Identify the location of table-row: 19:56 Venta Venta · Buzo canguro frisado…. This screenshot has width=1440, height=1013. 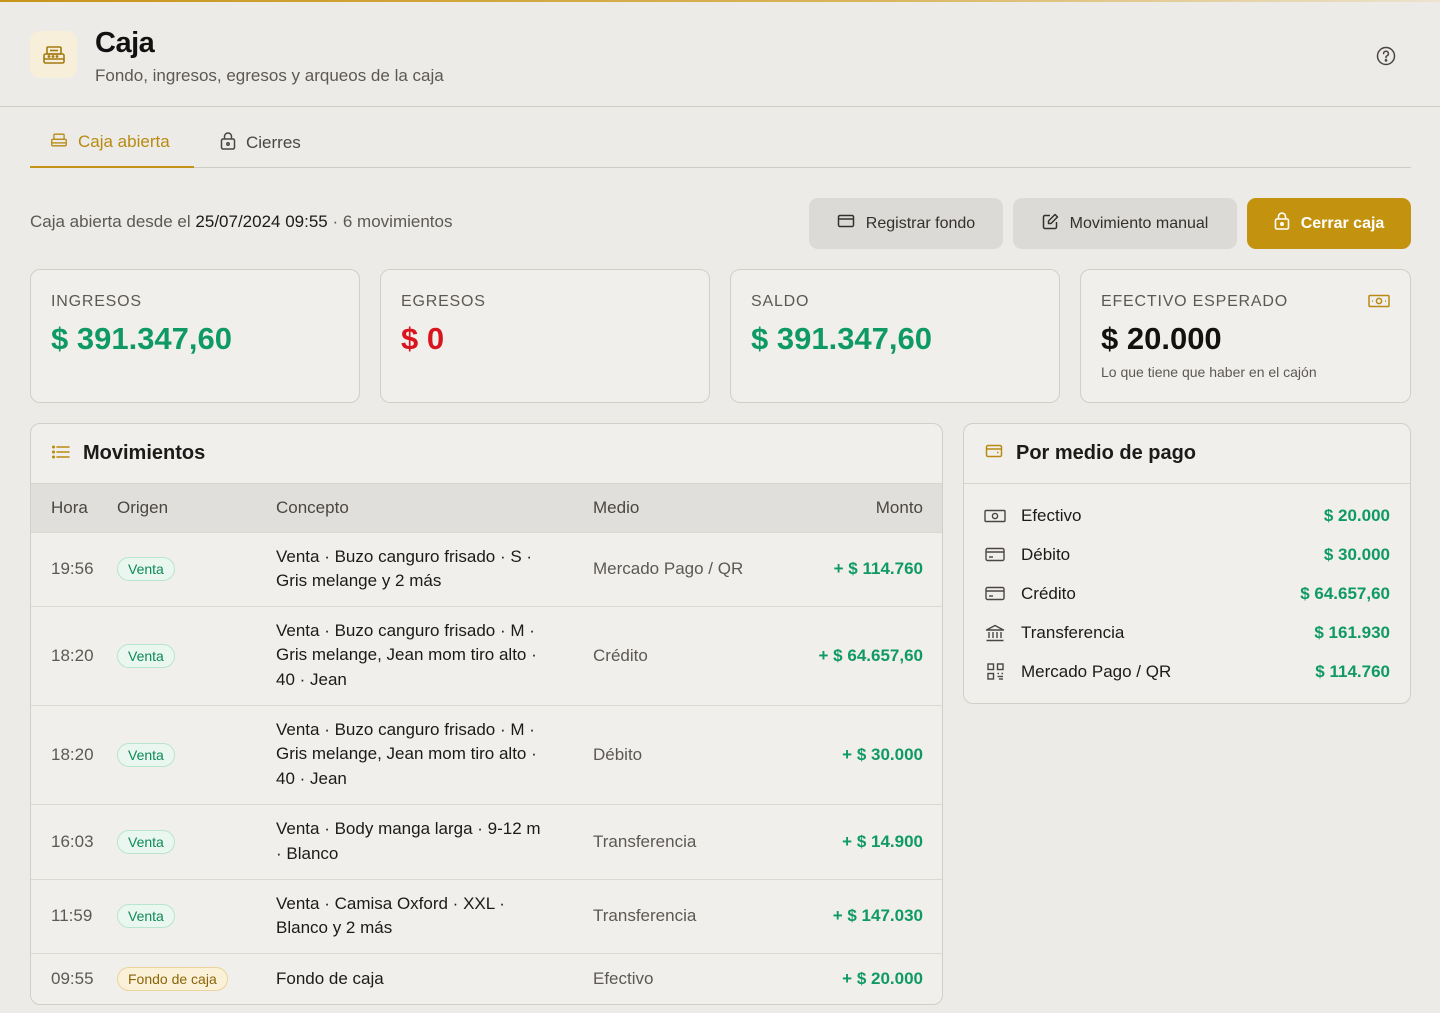
(486, 568).